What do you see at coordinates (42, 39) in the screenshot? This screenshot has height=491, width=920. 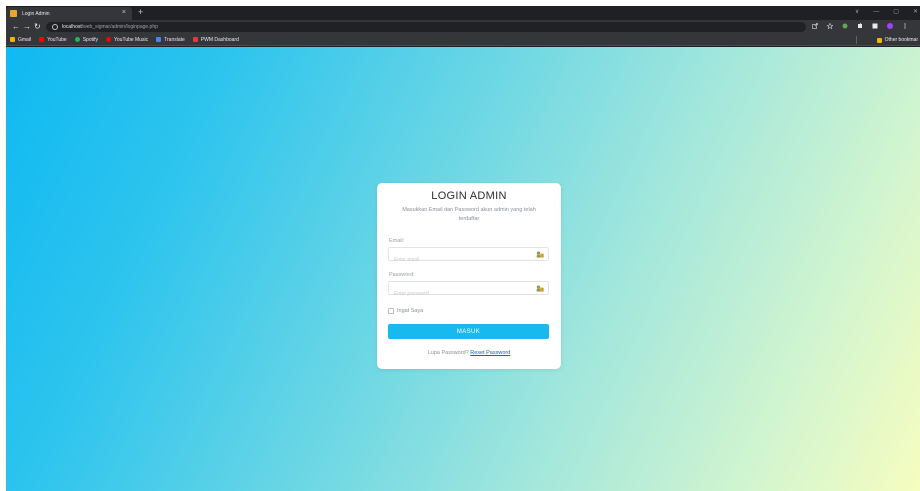 I see `youtube-icon` at bounding box center [42, 39].